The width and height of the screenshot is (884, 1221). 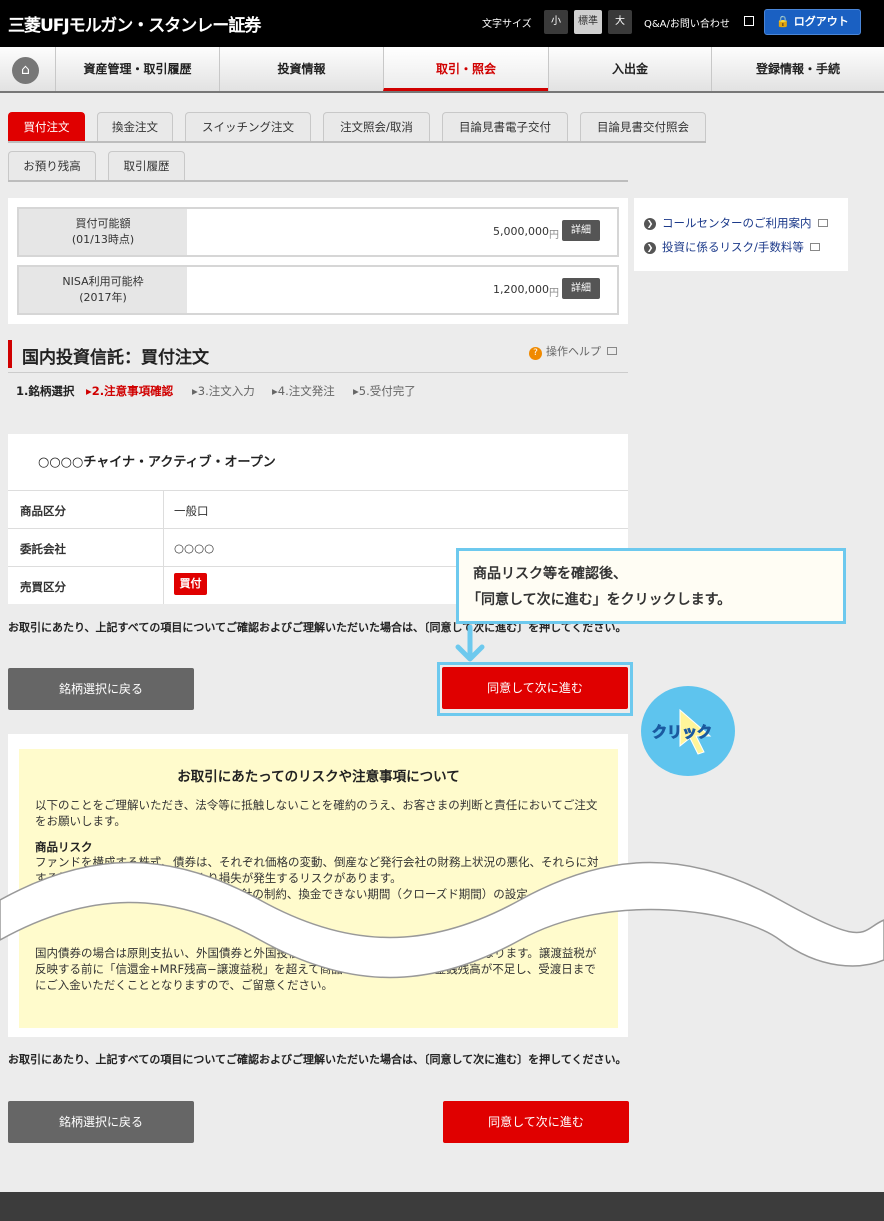 I want to click on balance-label-main: NISA利用可能枠, so click(x=103, y=281).